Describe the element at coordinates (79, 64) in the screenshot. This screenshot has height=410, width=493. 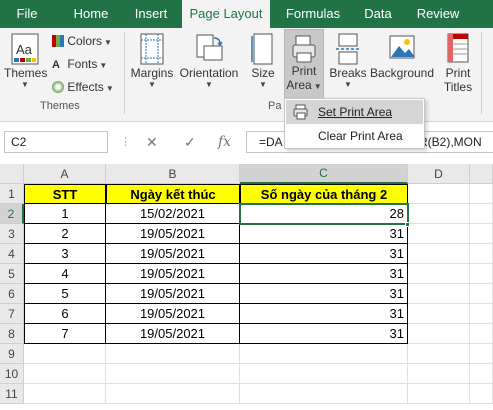
I see `fonts-button: A Fonts ▼` at that location.